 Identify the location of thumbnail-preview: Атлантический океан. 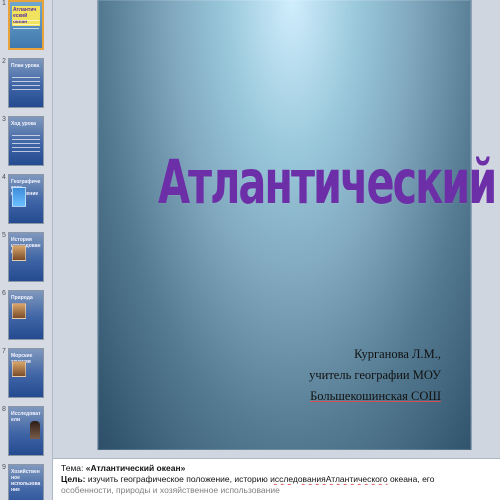
(26, 25).